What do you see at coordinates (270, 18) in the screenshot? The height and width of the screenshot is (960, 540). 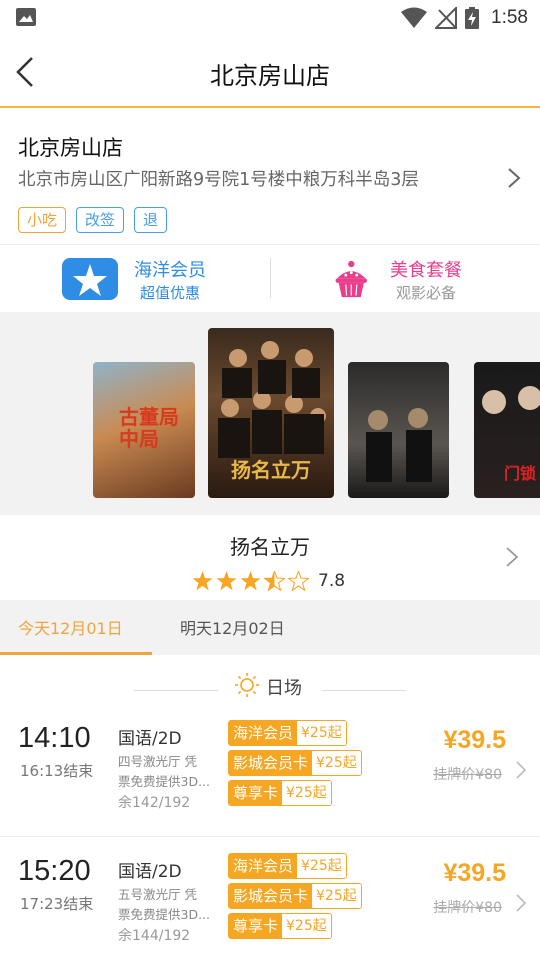 I see `status-bar: 1:58` at bounding box center [270, 18].